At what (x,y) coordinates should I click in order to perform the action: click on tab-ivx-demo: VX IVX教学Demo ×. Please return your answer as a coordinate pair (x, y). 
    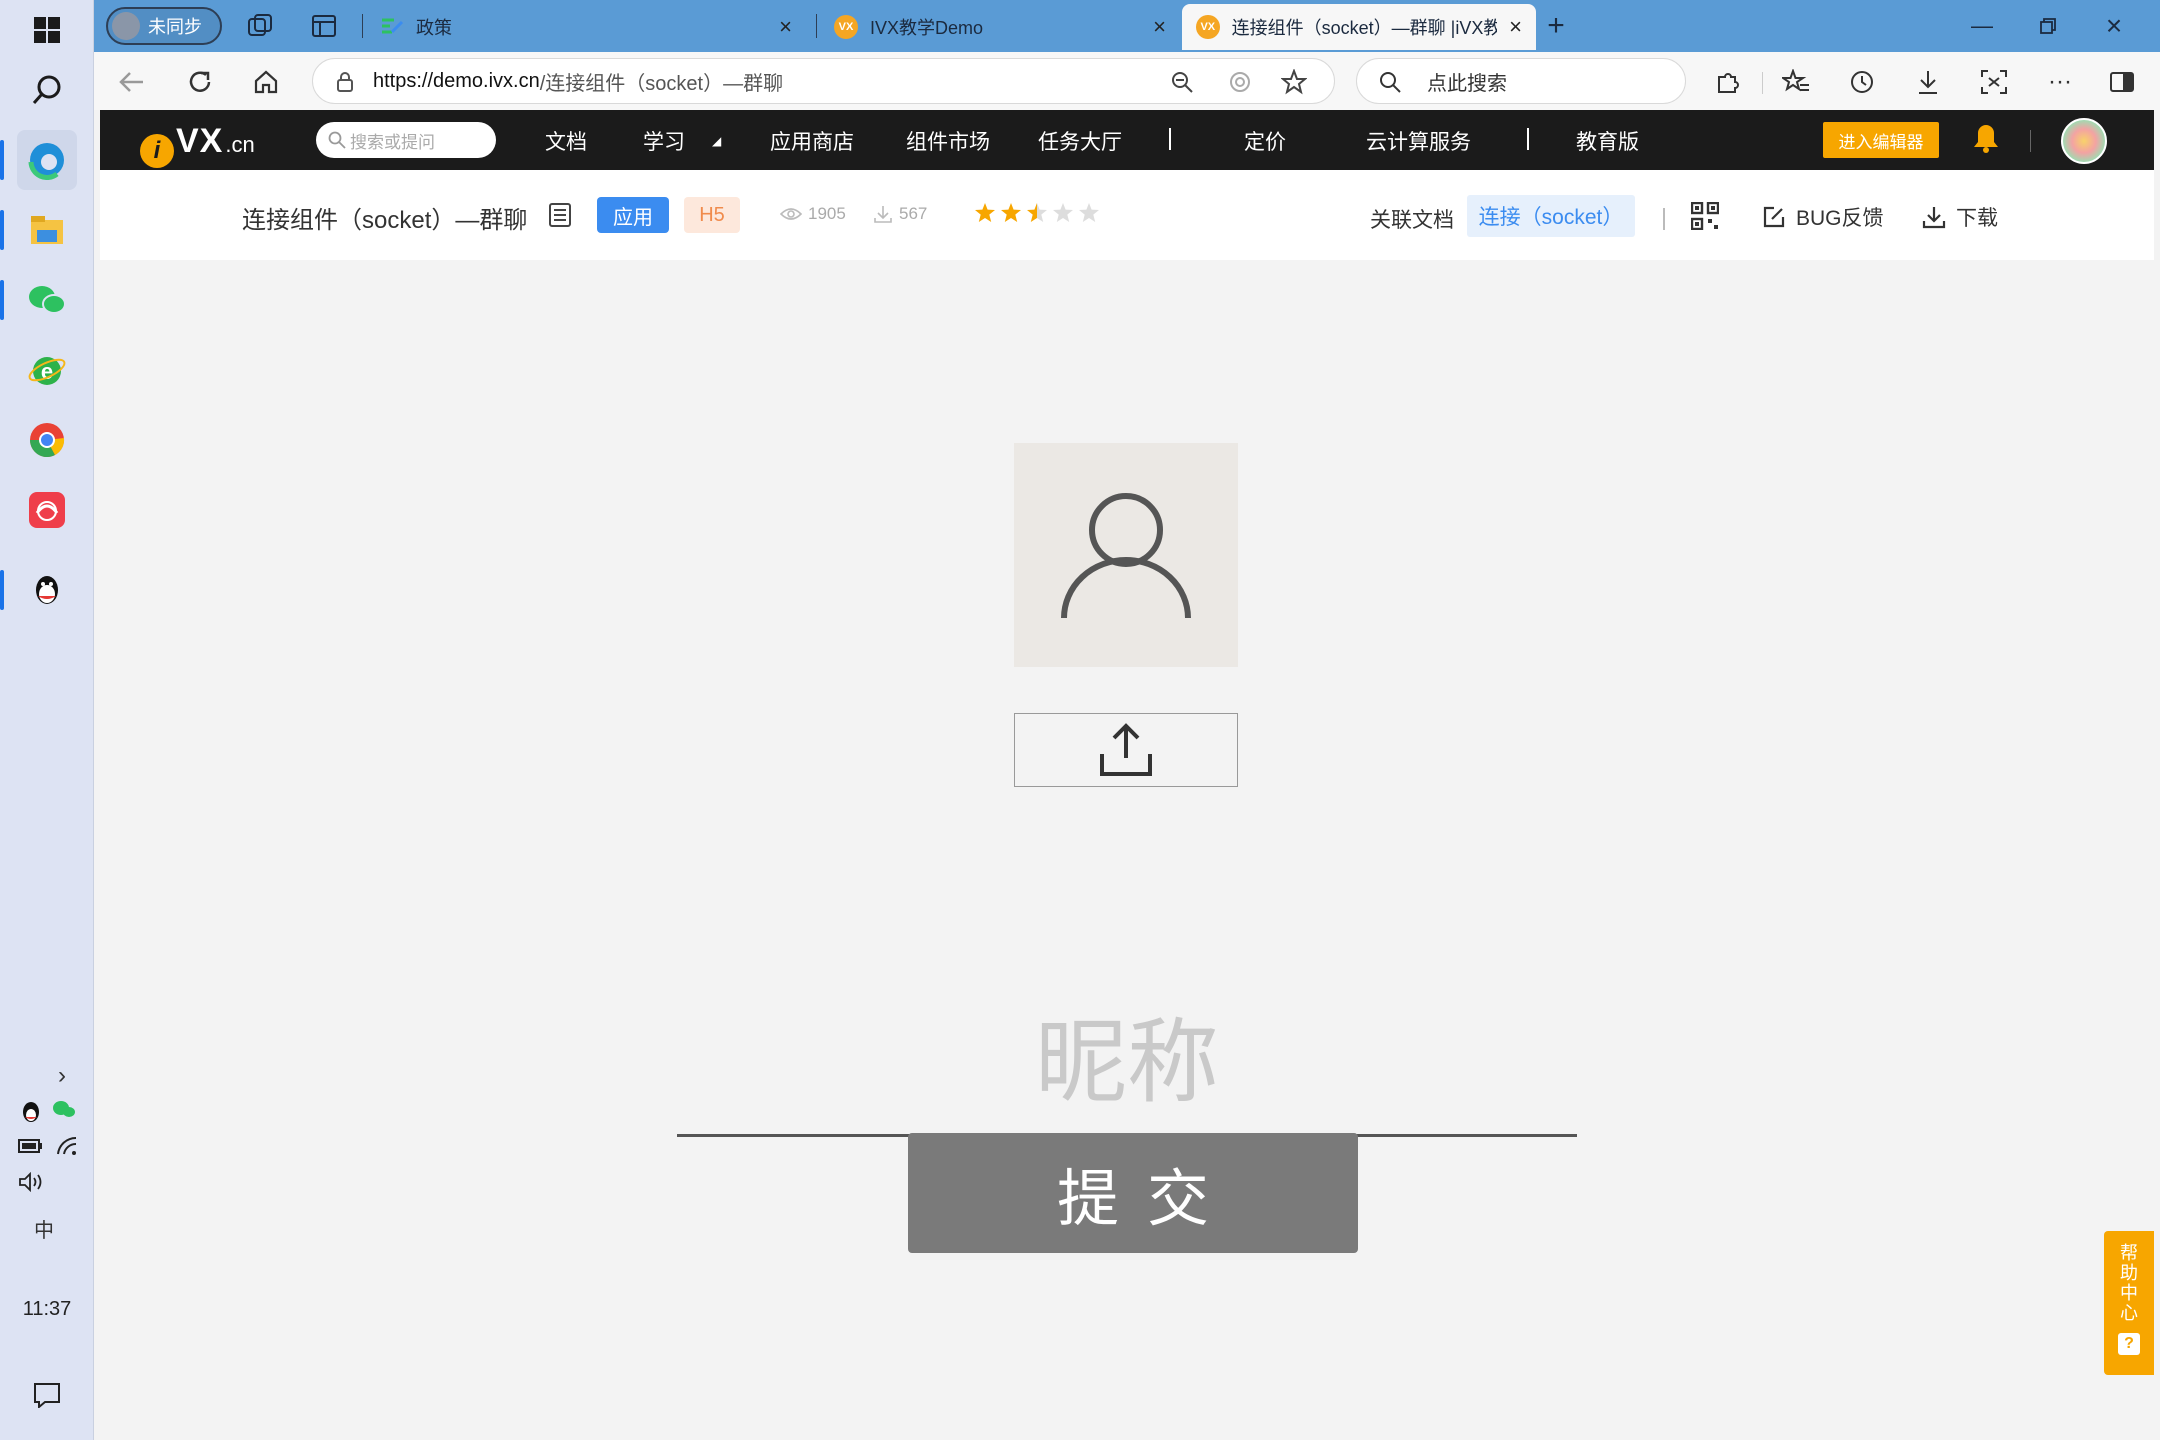
    Looking at the image, I should click on (1000, 27).